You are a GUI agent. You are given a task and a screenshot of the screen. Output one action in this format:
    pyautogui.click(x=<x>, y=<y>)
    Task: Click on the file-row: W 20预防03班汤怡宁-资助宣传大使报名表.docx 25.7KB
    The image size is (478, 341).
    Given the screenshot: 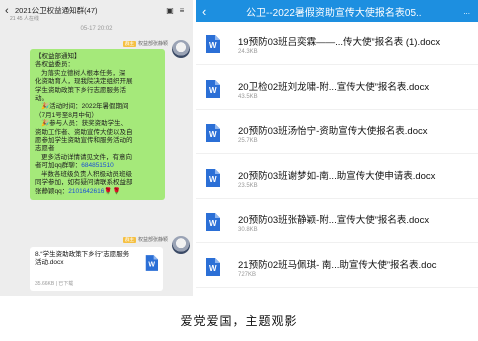 What is the action you would take?
    pyautogui.click(x=337, y=134)
    